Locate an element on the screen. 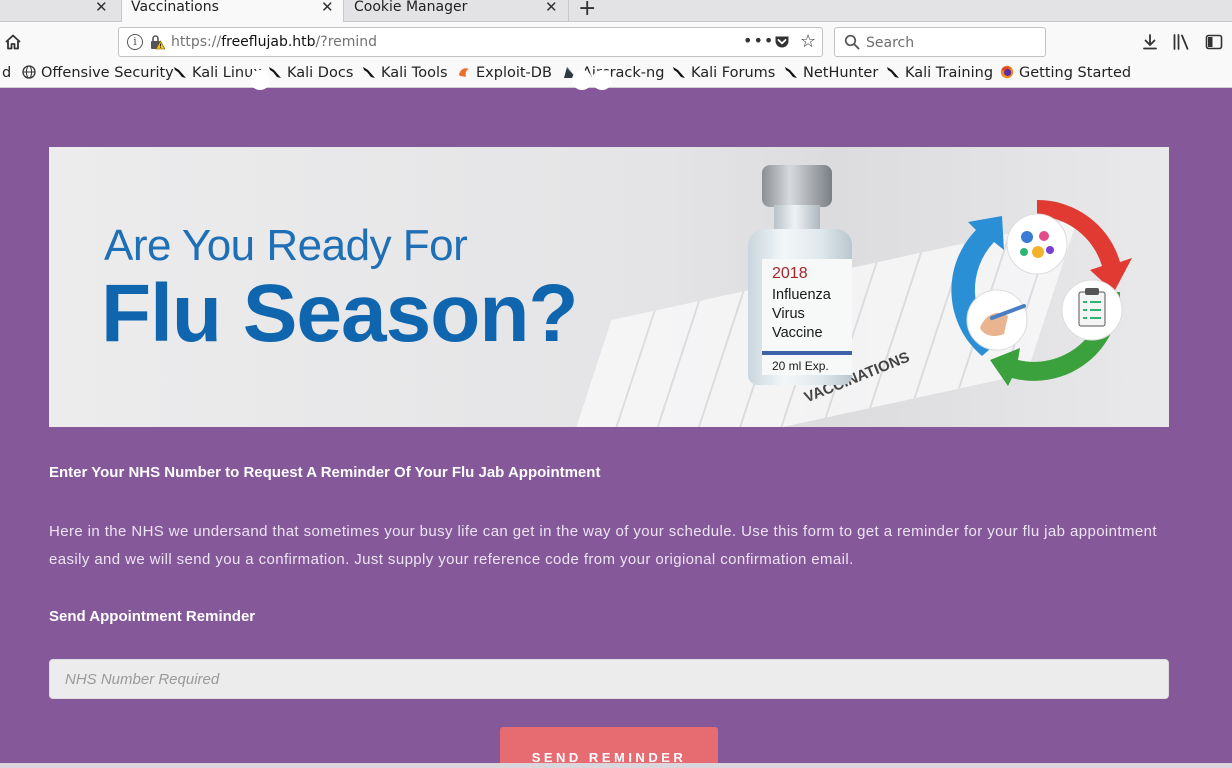 Image resolution: width=1232 pixels, height=768 pixels. send-reminder-button: SEND REMINDER is located at coordinates (609, 747).